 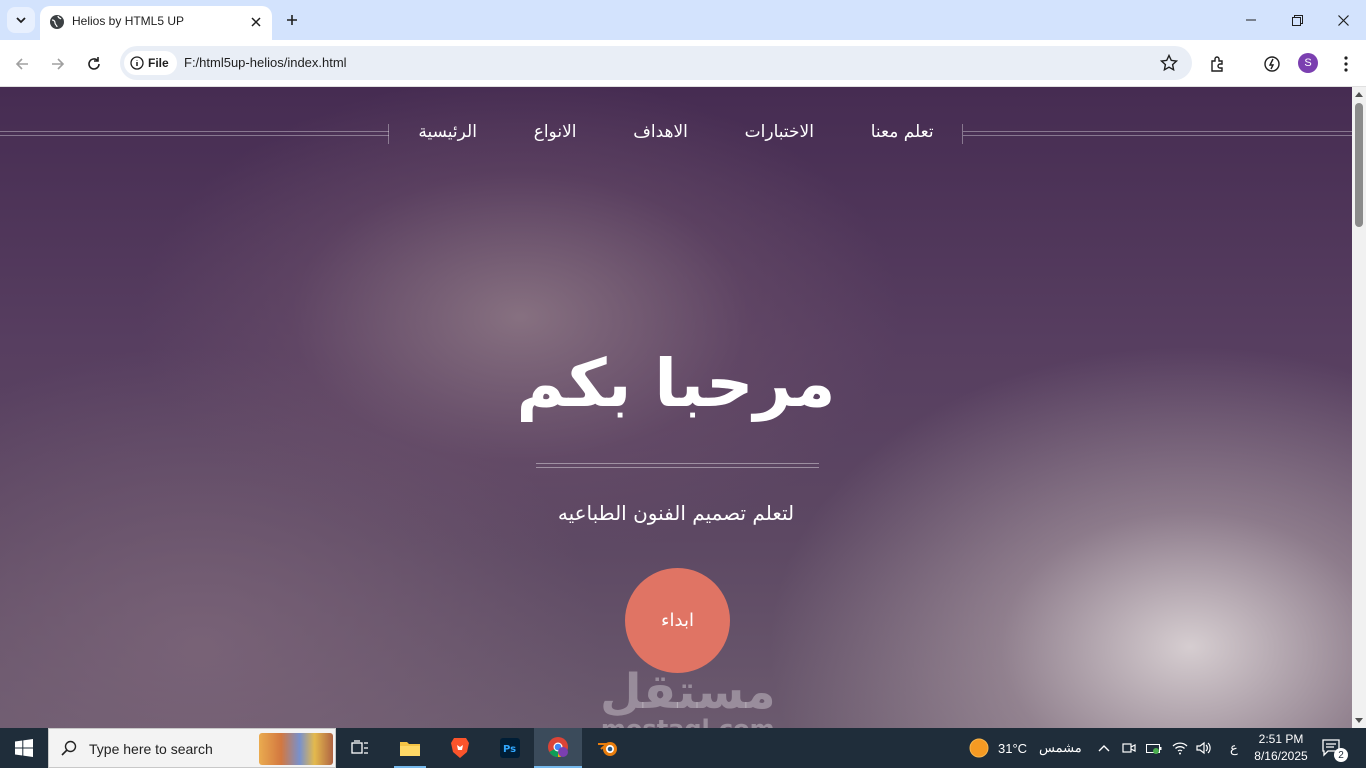 What do you see at coordinates (256, 22) in the screenshot?
I see `tab-close-icon` at bounding box center [256, 22].